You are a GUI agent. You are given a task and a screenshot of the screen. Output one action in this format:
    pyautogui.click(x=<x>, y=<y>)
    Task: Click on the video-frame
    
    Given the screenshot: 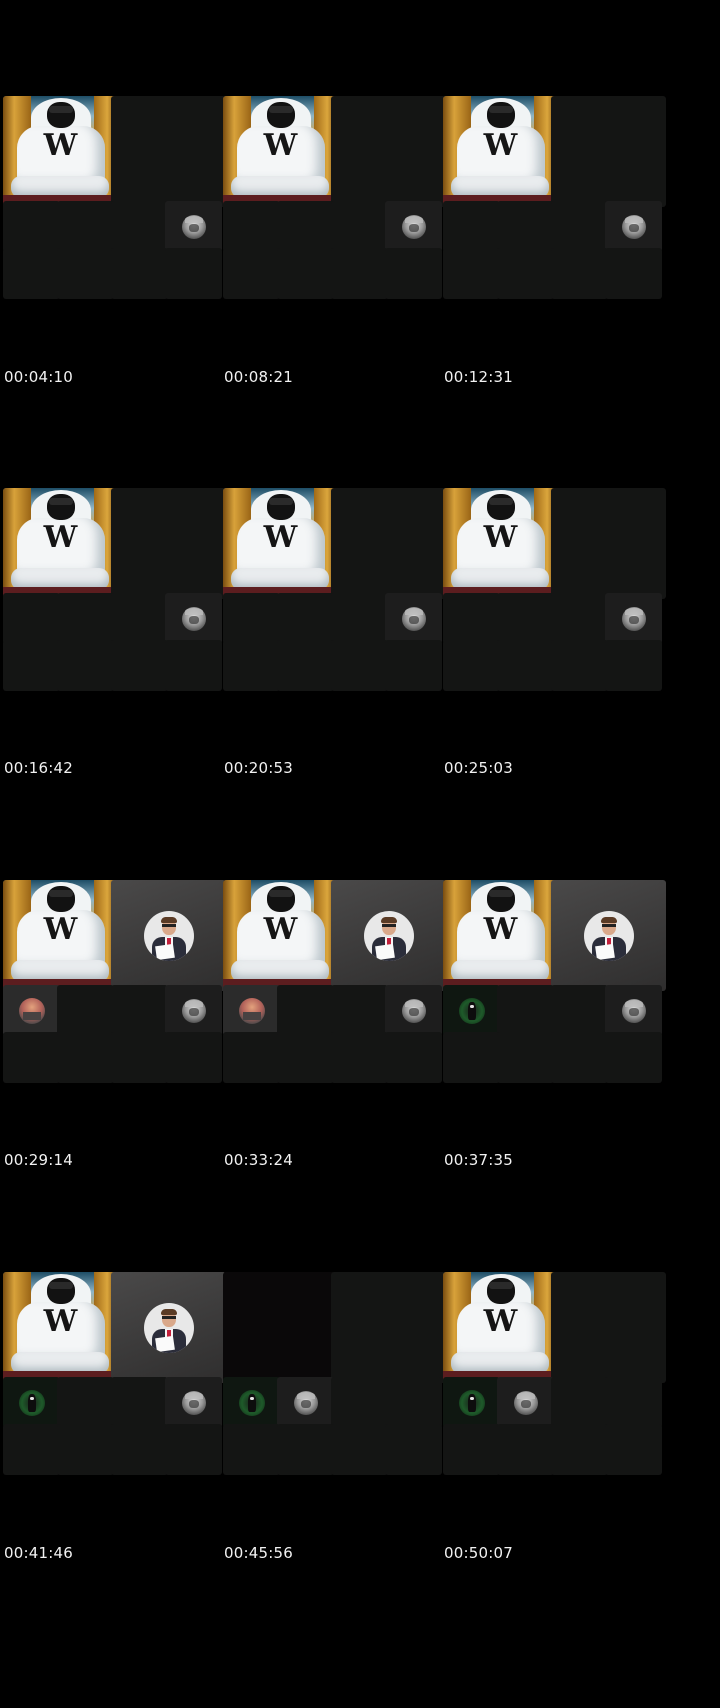 What is the action you would take?
    pyautogui.click(x=341, y=1383)
    